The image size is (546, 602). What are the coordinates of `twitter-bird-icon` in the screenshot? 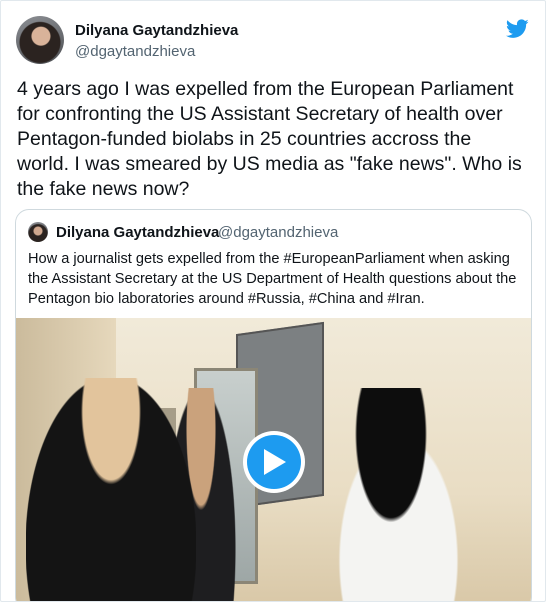 It's located at (517, 29).